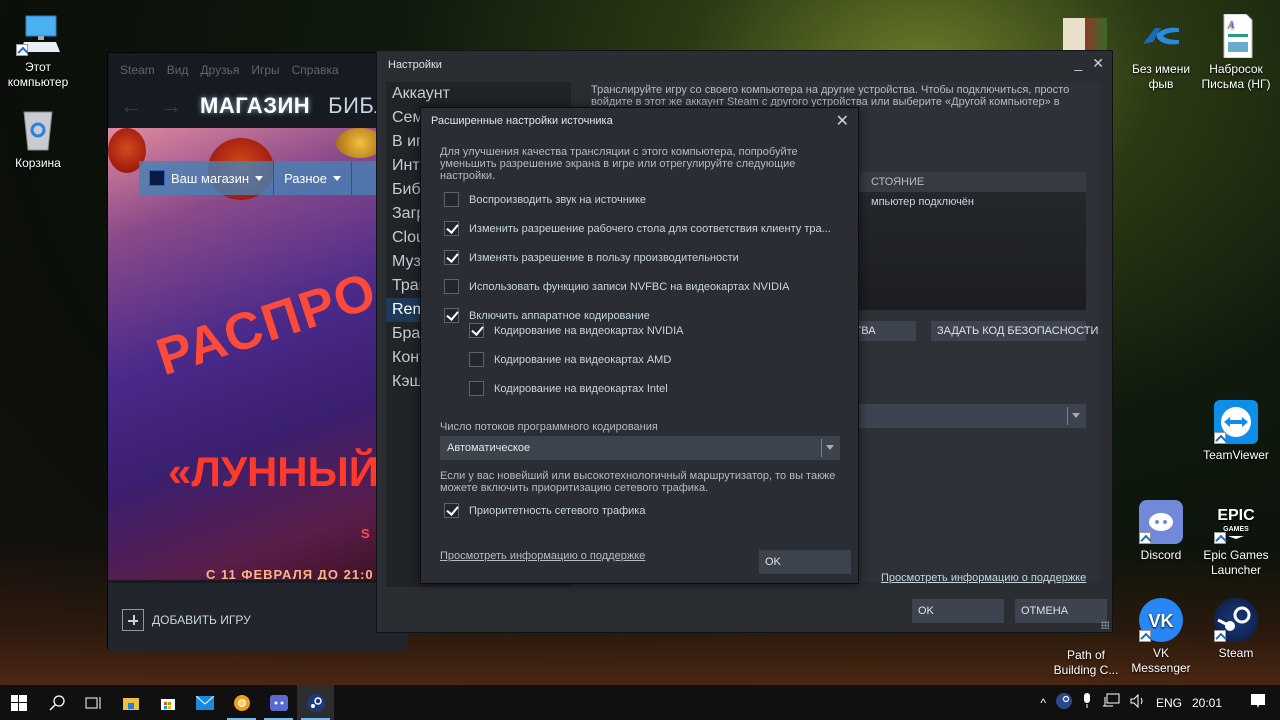  I want to click on desktop-icon-label: Этот компьютер, so click(38, 74).